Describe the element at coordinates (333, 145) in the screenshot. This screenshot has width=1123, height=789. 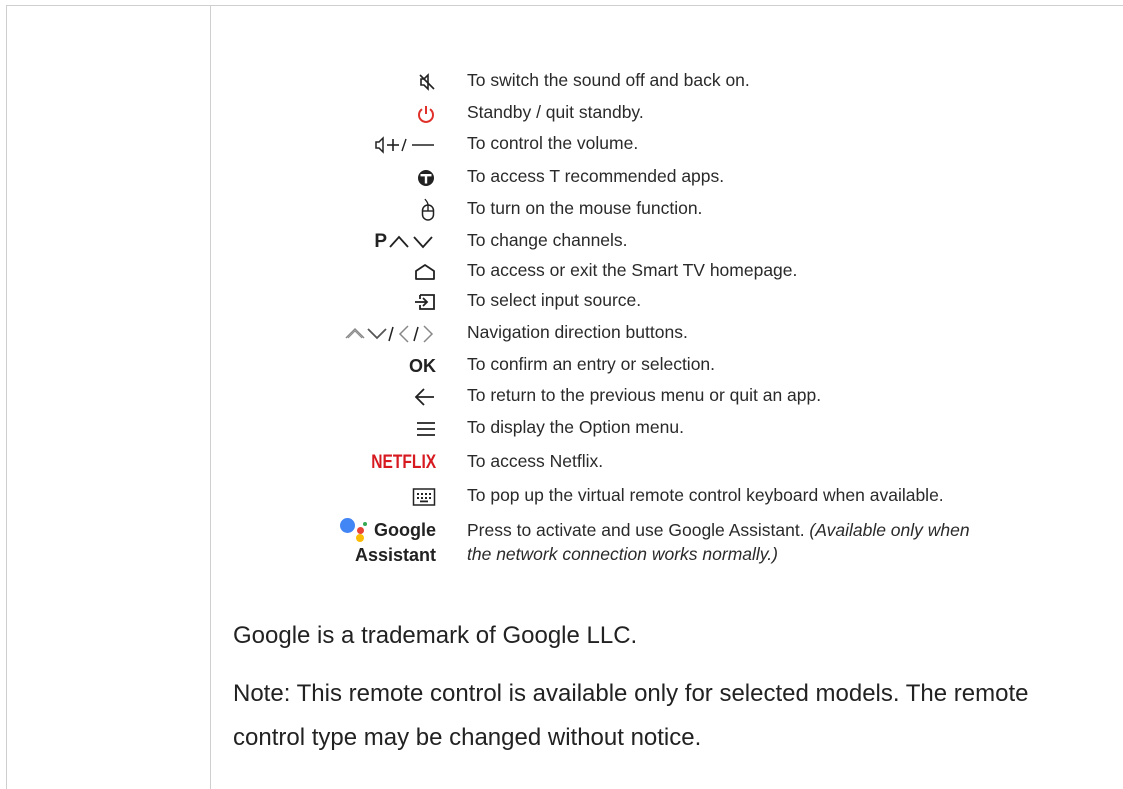
I see `volume-icon` at that location.